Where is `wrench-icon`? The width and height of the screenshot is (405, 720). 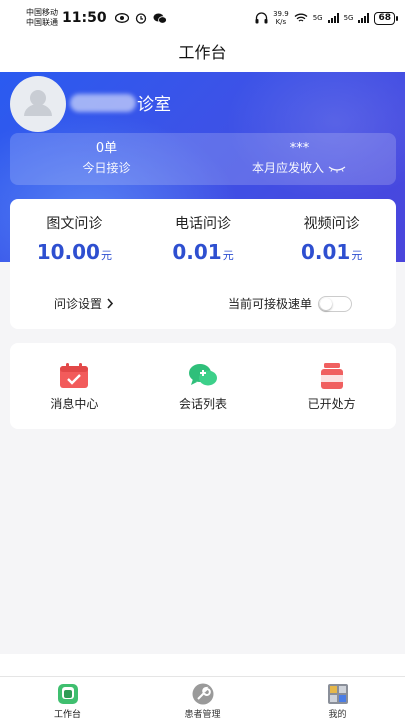 wrench-icon is located at coordinates (202, 694).